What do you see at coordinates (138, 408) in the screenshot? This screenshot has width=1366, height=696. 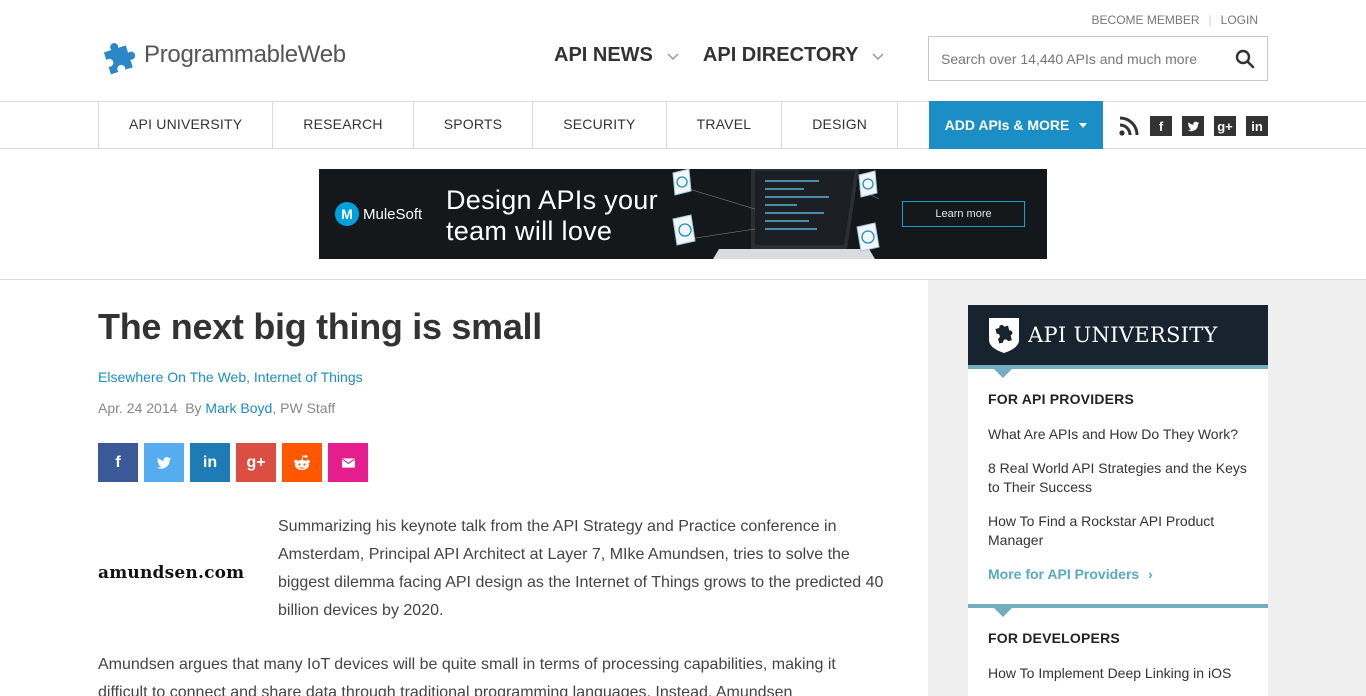 I see `article-date: Apr. 24 2014` at bounding box center [138, 408].